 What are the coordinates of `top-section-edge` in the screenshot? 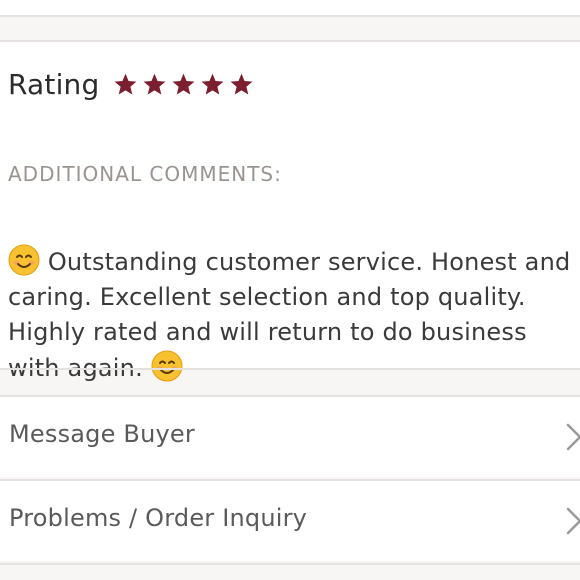 It's located at (290, 8).